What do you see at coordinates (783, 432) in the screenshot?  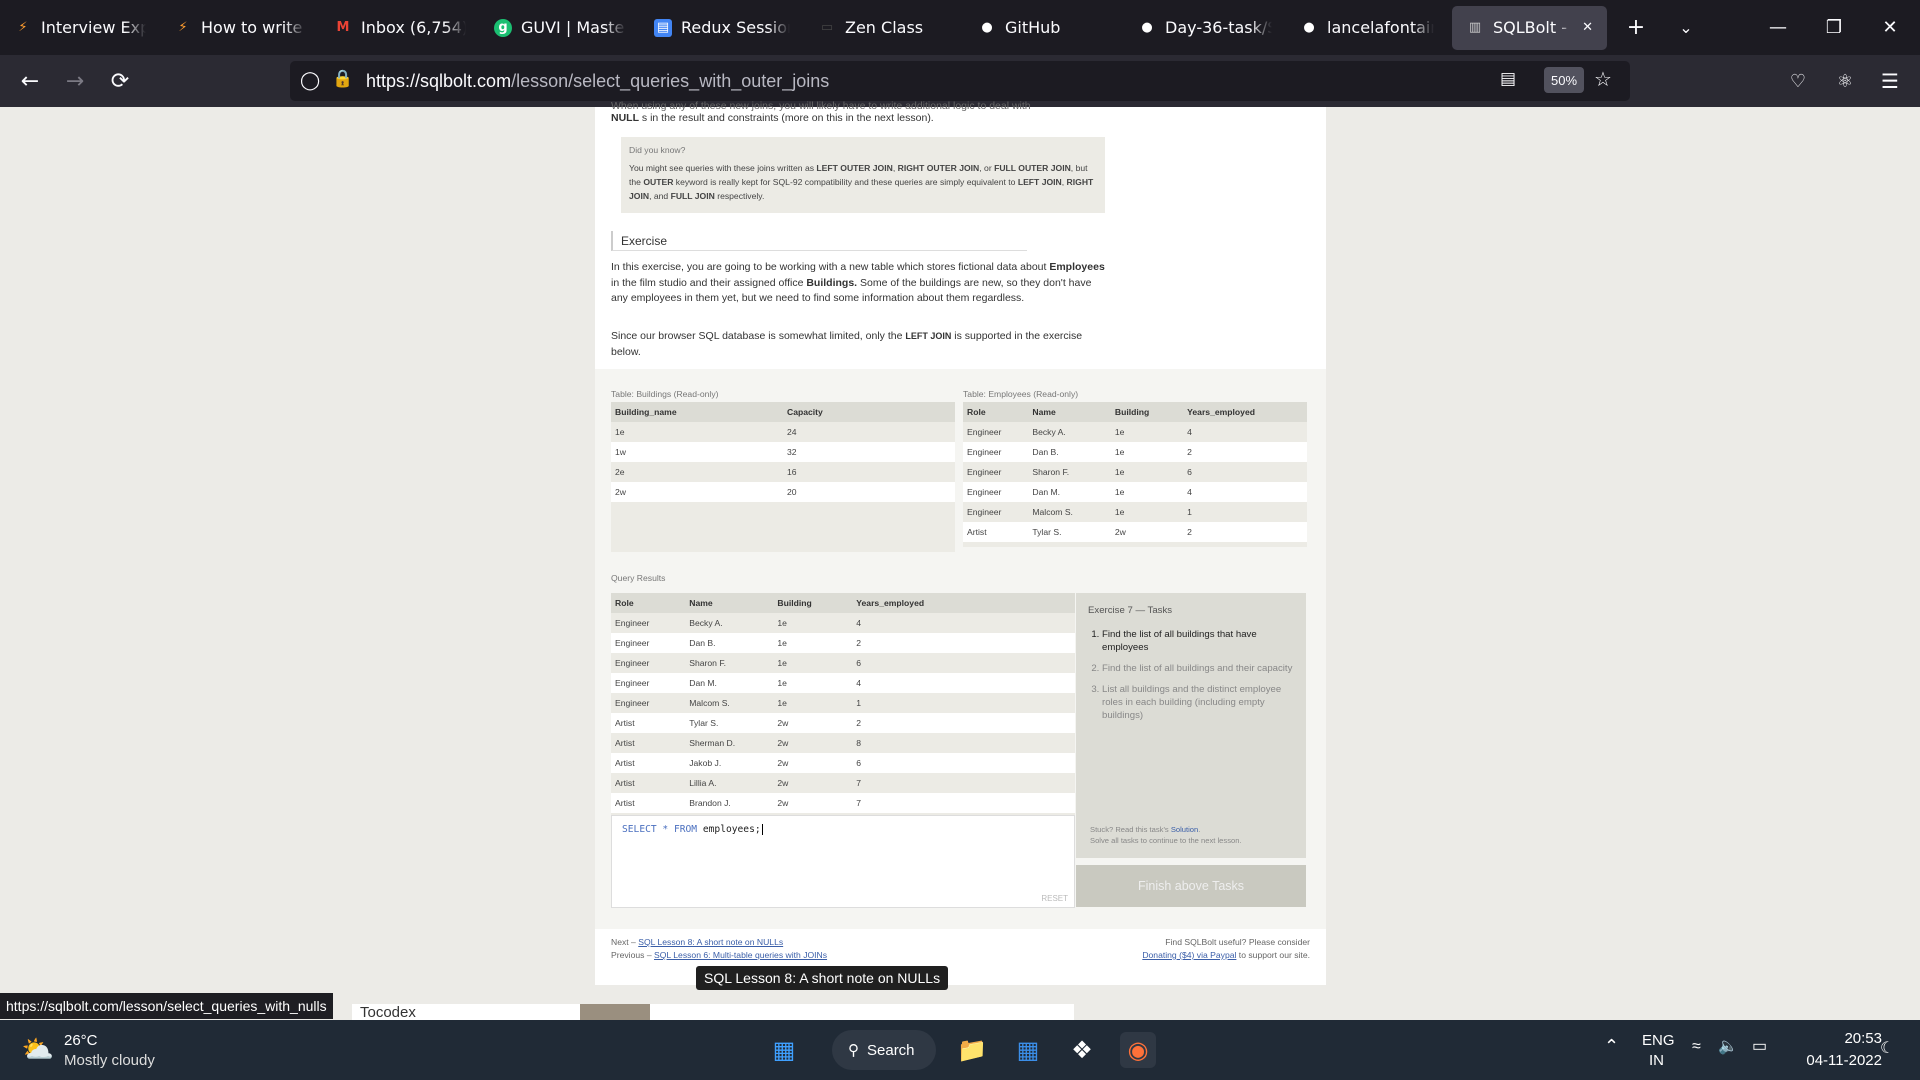 I see `table-row: 1e 24` at bounding box center [783, 432].